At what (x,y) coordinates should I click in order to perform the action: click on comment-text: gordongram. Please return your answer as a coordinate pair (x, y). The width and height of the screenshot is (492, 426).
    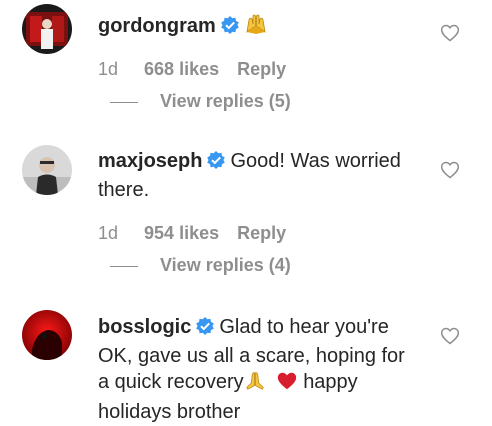
    Looking at the image, I should click on (263, 27).